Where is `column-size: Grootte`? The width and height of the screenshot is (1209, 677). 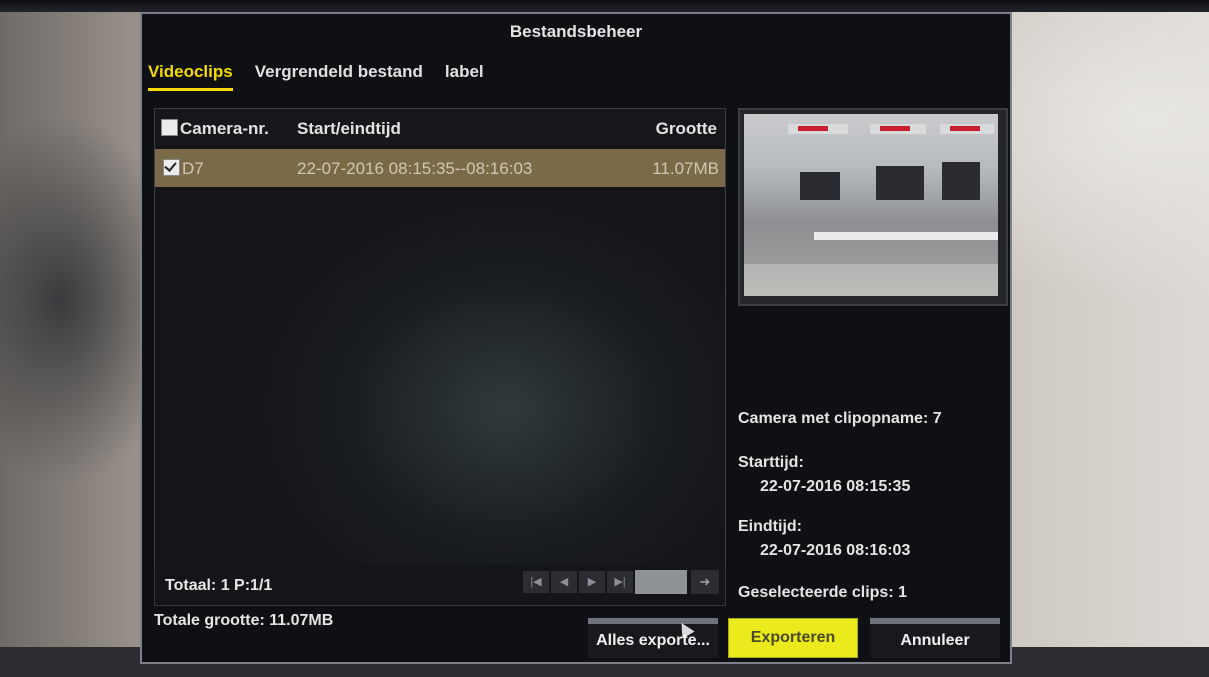 column-size: Grootte is located at coordinates (686, 128).